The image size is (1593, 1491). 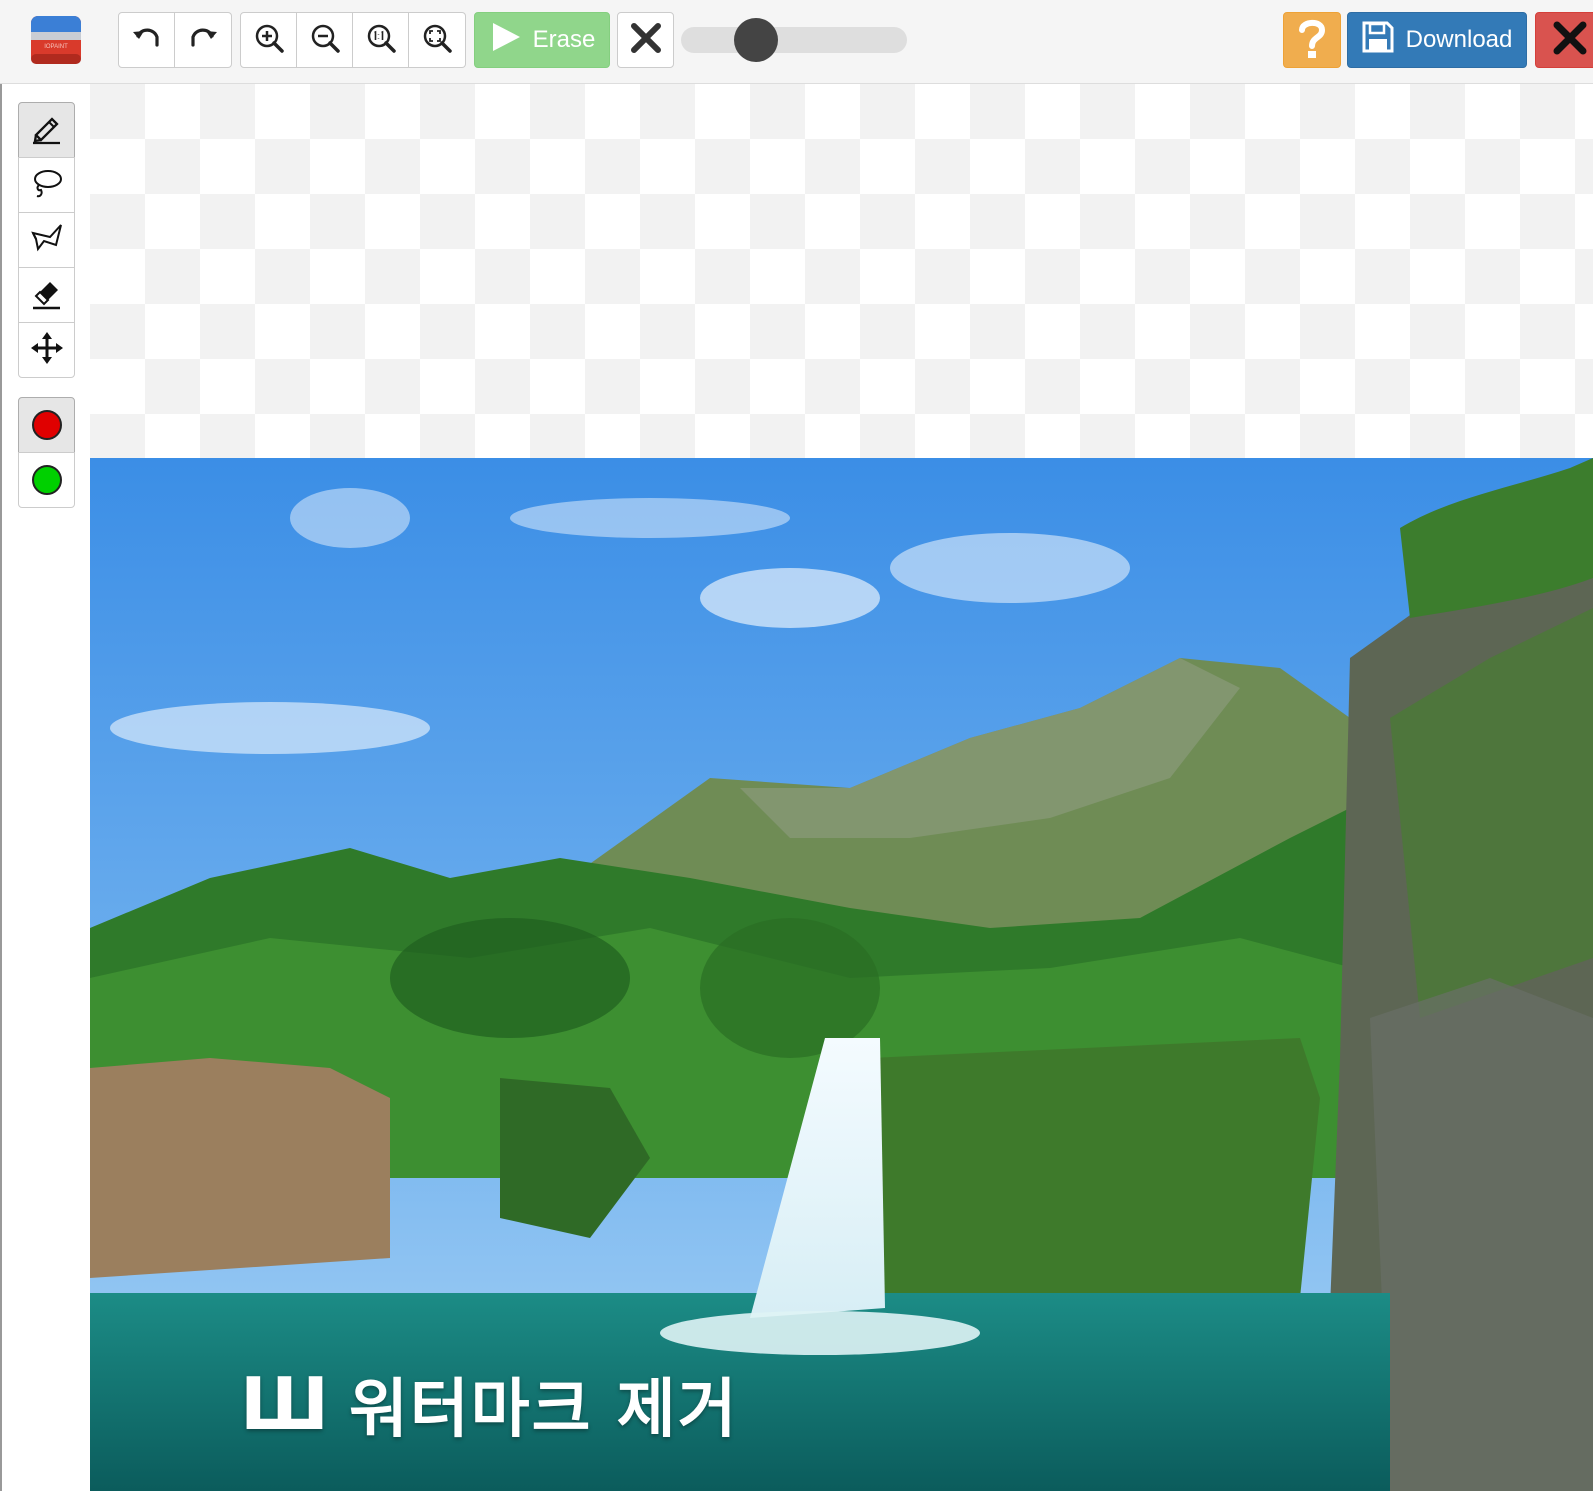 I want to click on help-button, so click(x=1312, y=40).